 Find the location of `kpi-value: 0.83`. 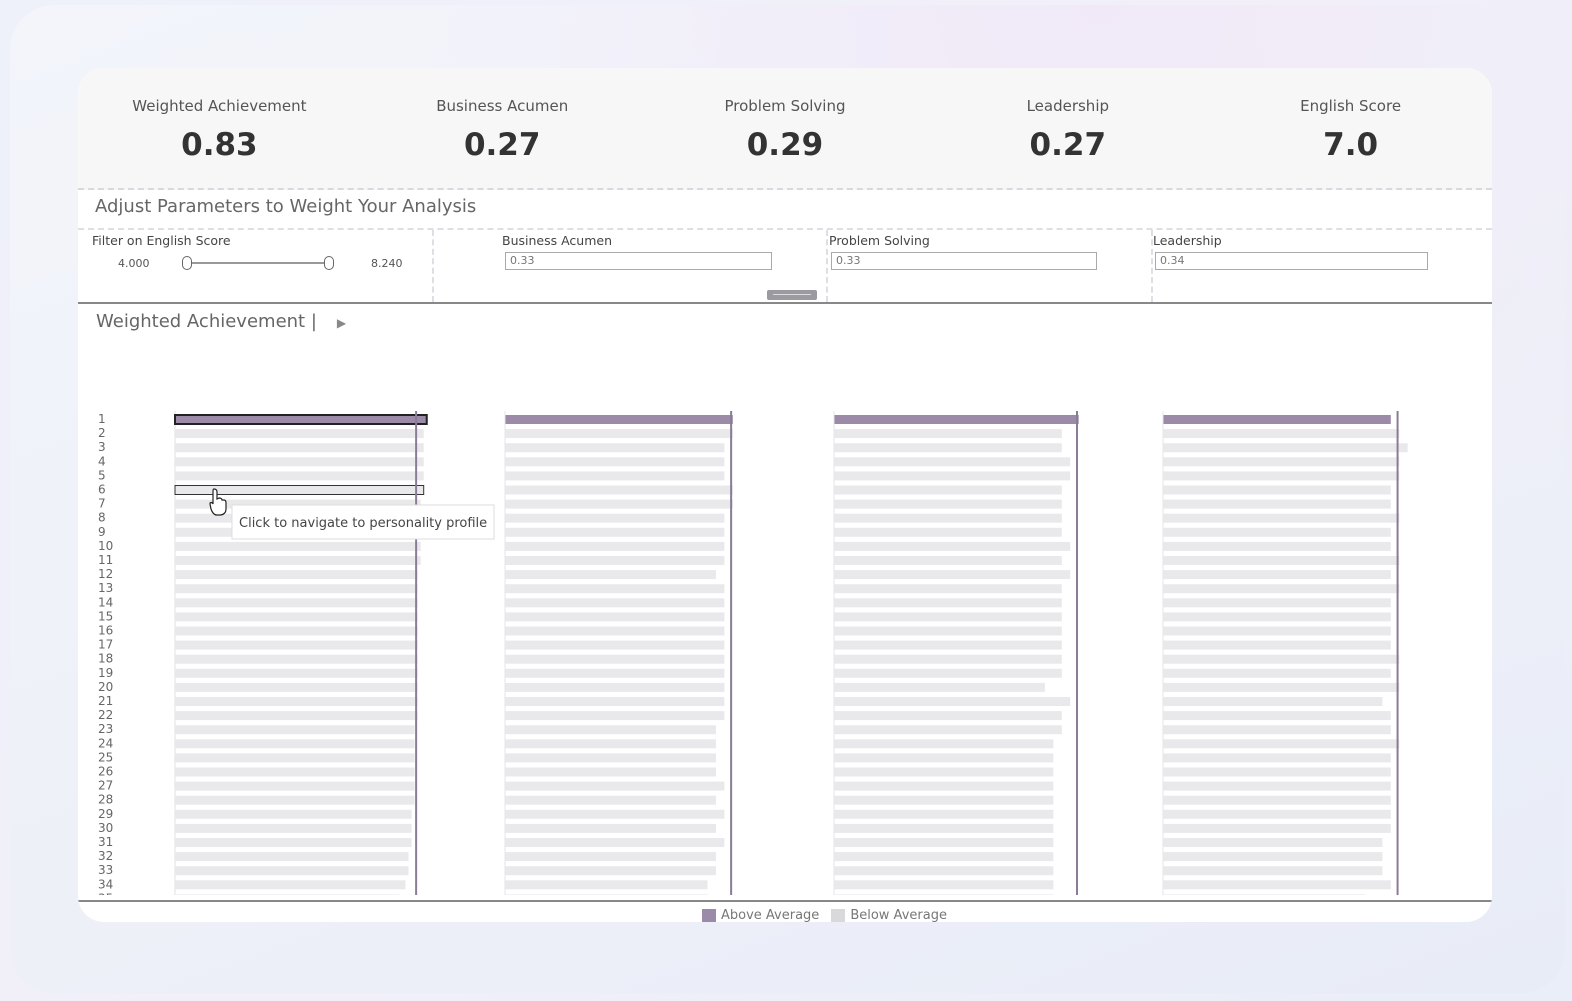

kpi-value: 0.83 is located at coordinates (219, 145).